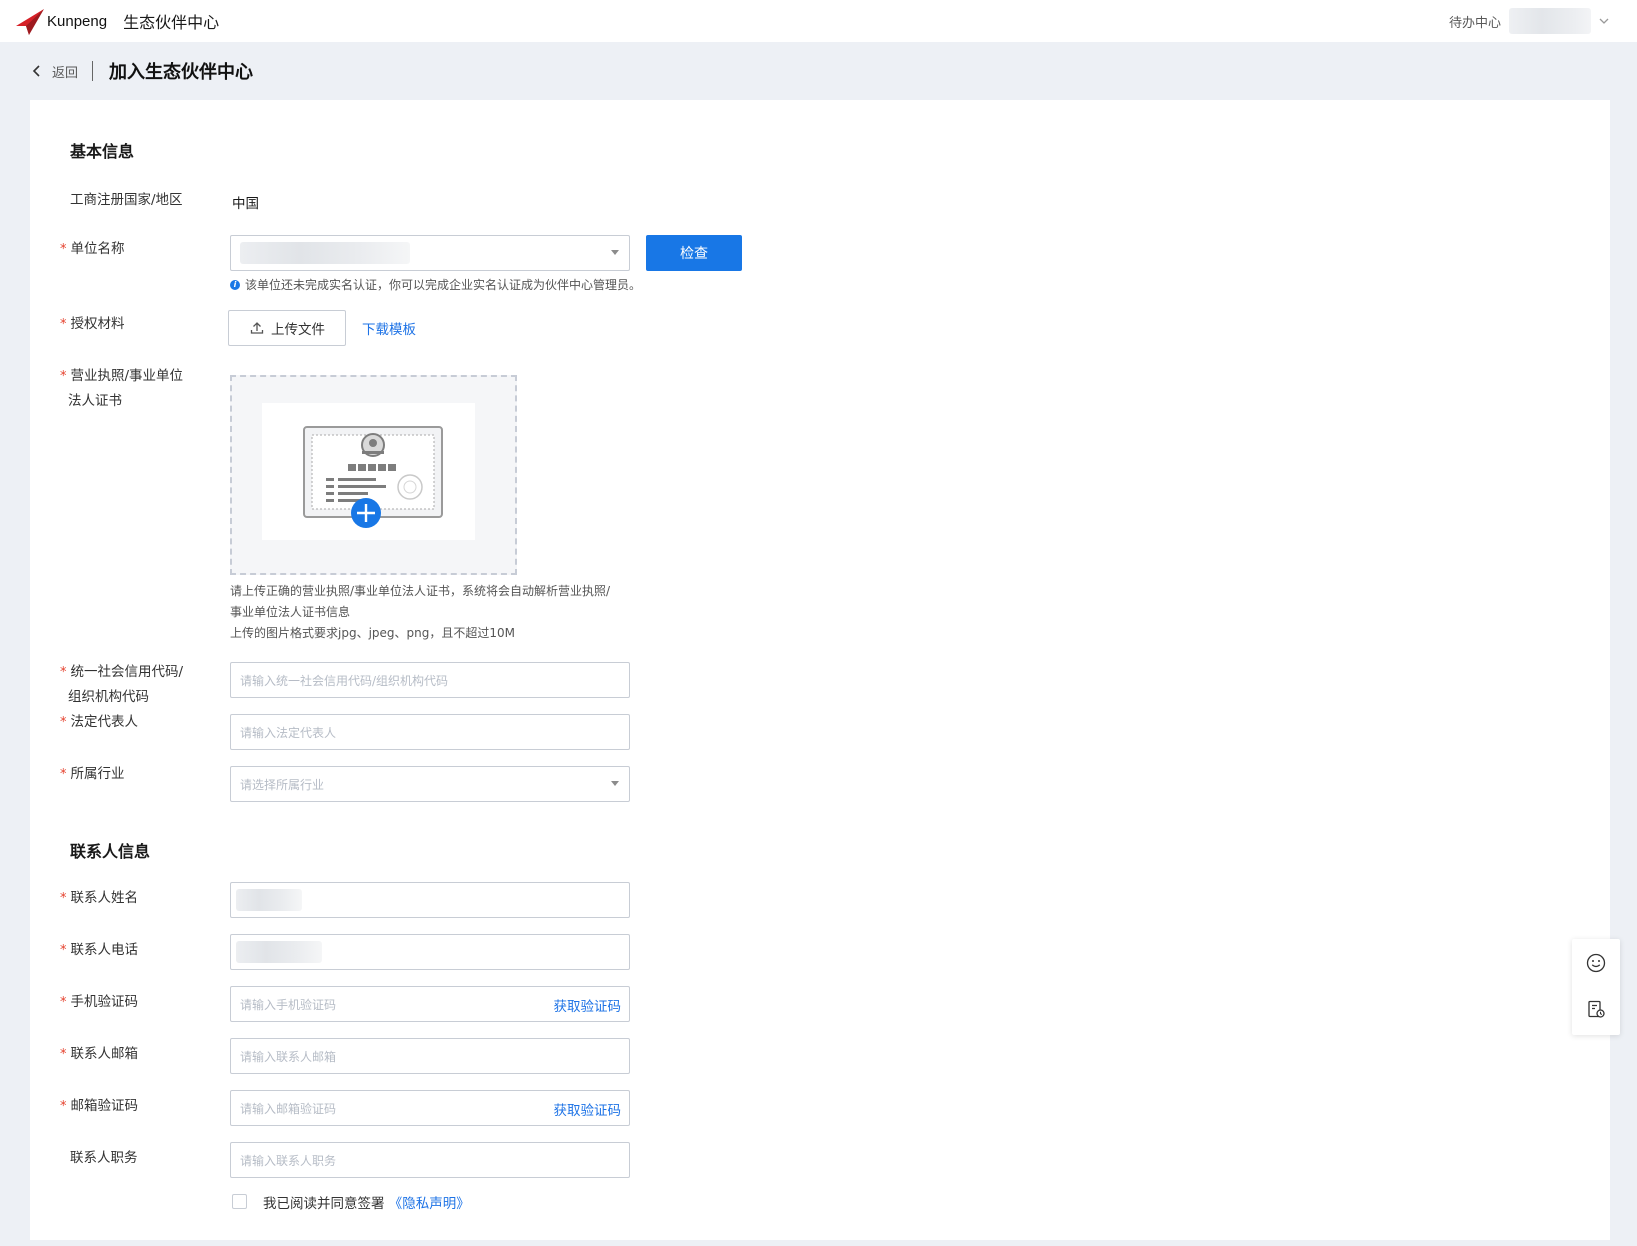 The width and height of the screenshot is (1637, 1246). I want to click on upload-file-button: 上传文件, so click(287, 328).